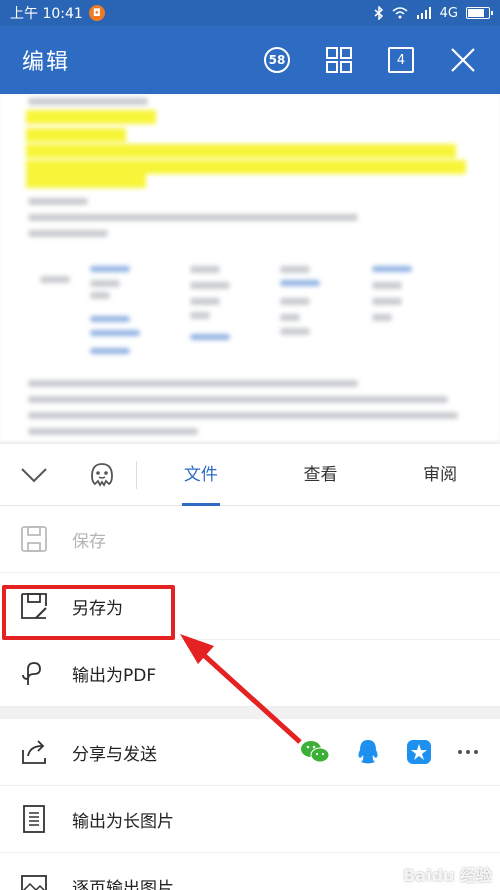 This screenshot has width=500, height=890. Describe the element at coordinates (123, 821) in the screenshot. I see `menu-export-long-image-label: 输出为长图片` at that location.